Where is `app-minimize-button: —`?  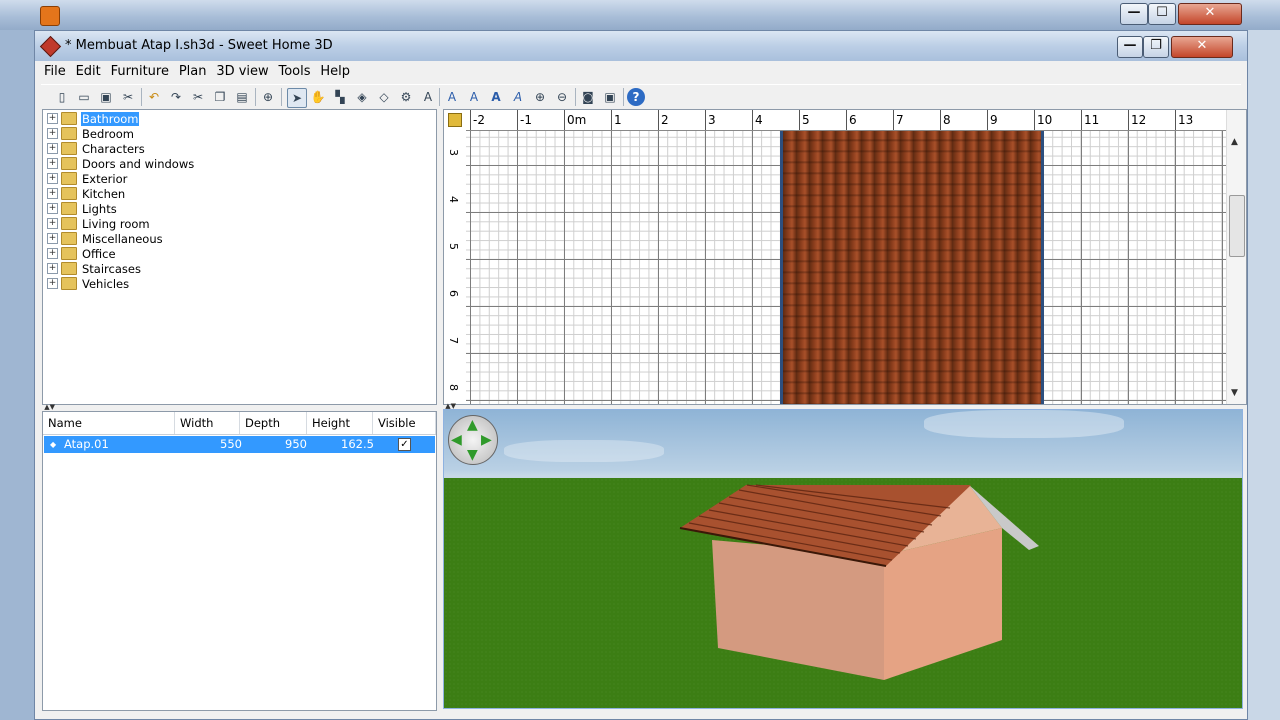
app-minimize-button: — is located at coordinates (1130, 47).